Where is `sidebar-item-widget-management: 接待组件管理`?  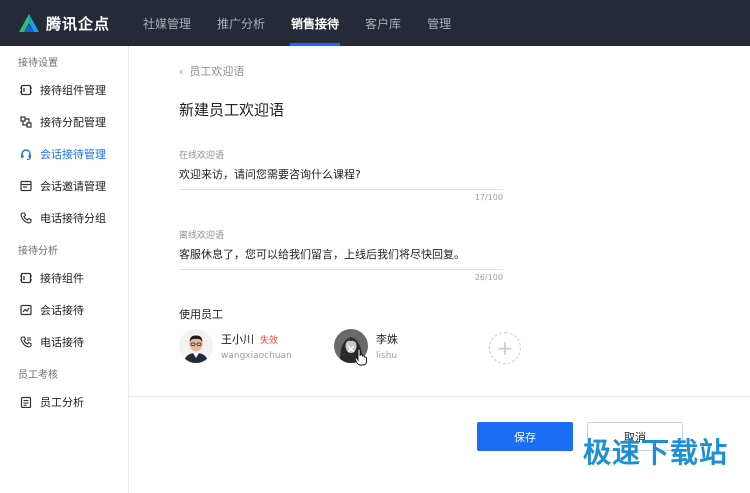
sidebar-item-widget-management: 接待组件管理 is located at coordinates (64, 90).